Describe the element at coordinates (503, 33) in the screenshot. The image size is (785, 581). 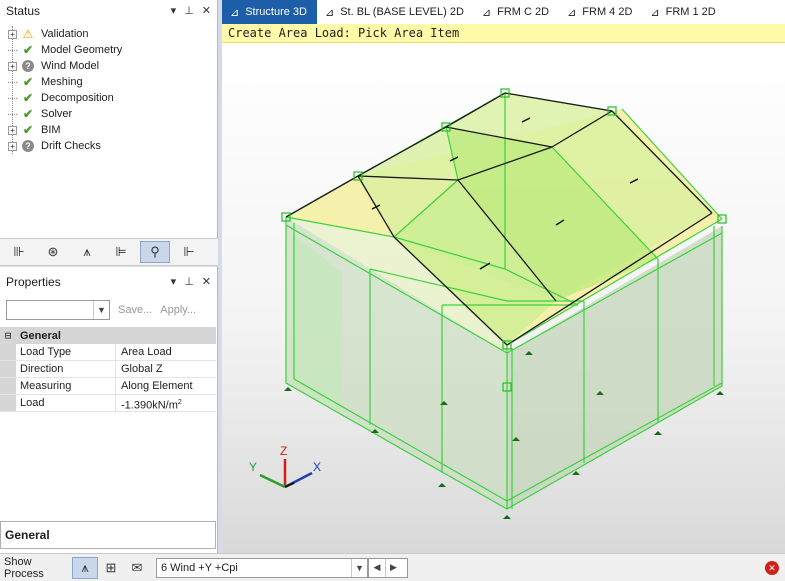
I see `command-prompt: Create Area Load: Pick Area Item` at that location.